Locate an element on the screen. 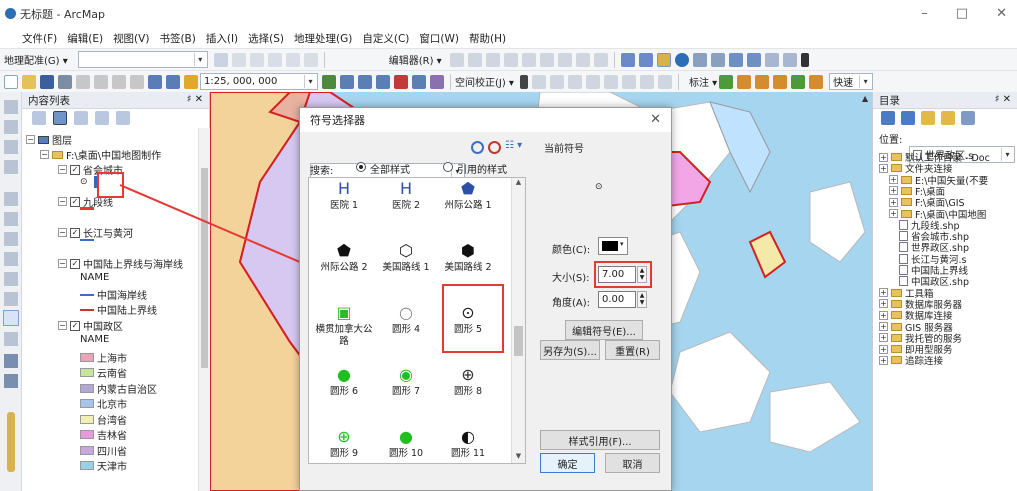 This screenshot has width=1017, height=491. list-by-selection-icon is located at coordinates (102, 118).